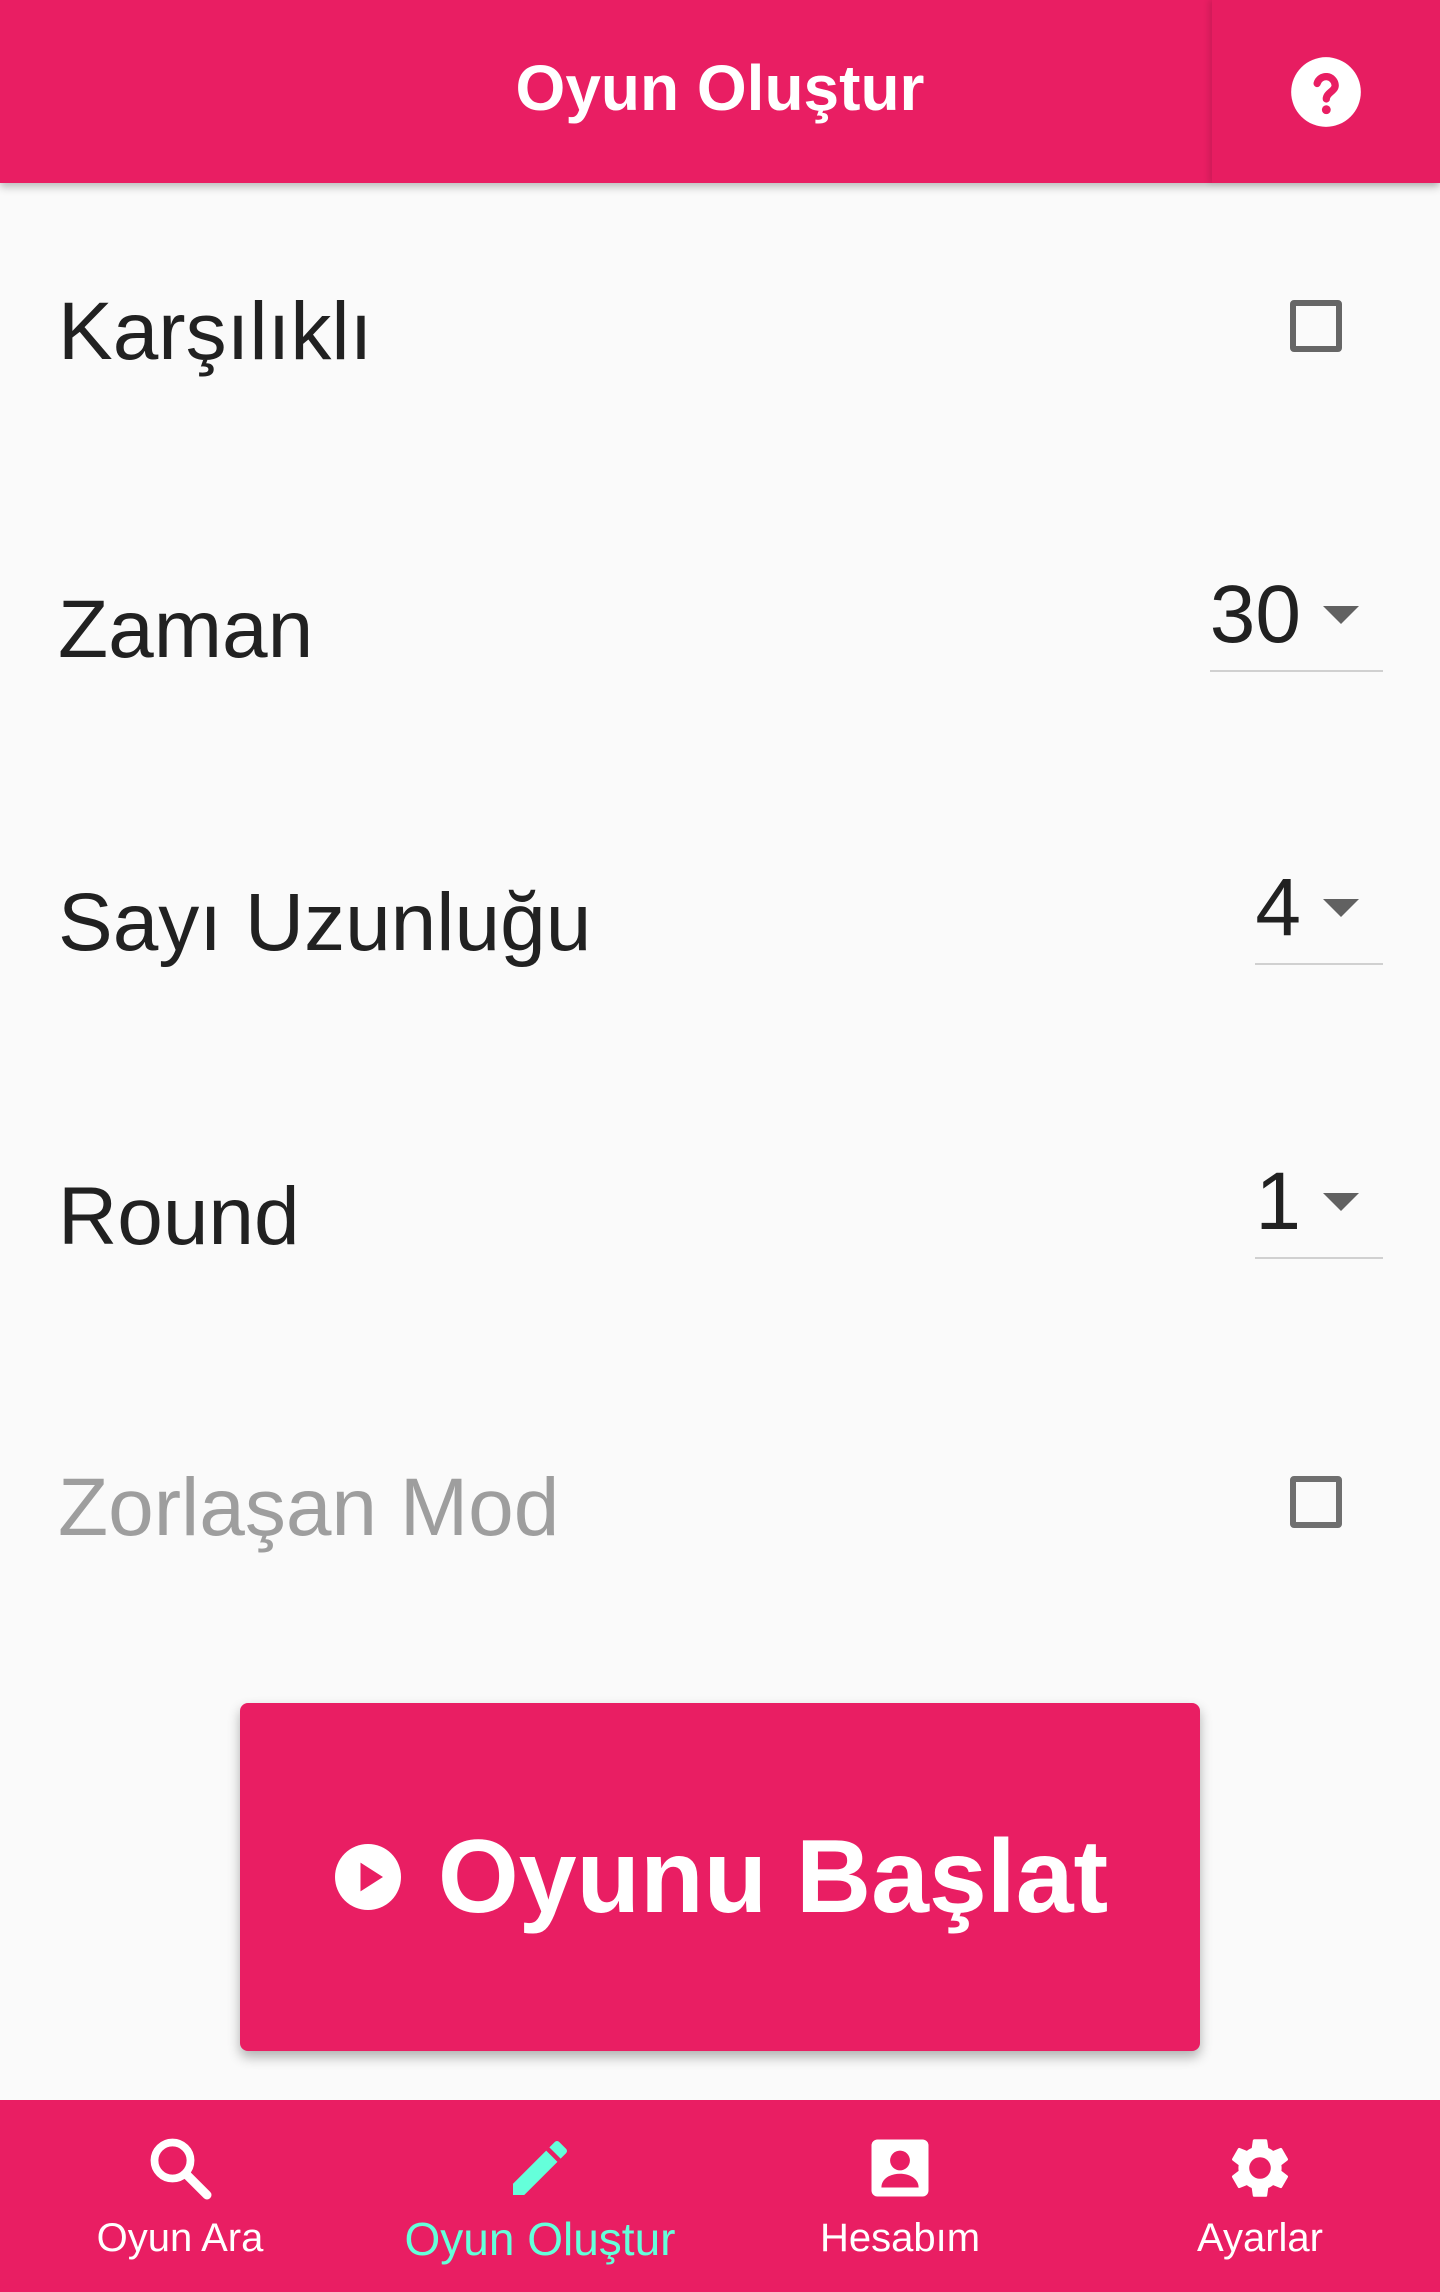  Describe the element at coordinates (720, 1508) in the screenshot. I see `zorlasan-mod-row: Zorlaşan Mod` at that location.